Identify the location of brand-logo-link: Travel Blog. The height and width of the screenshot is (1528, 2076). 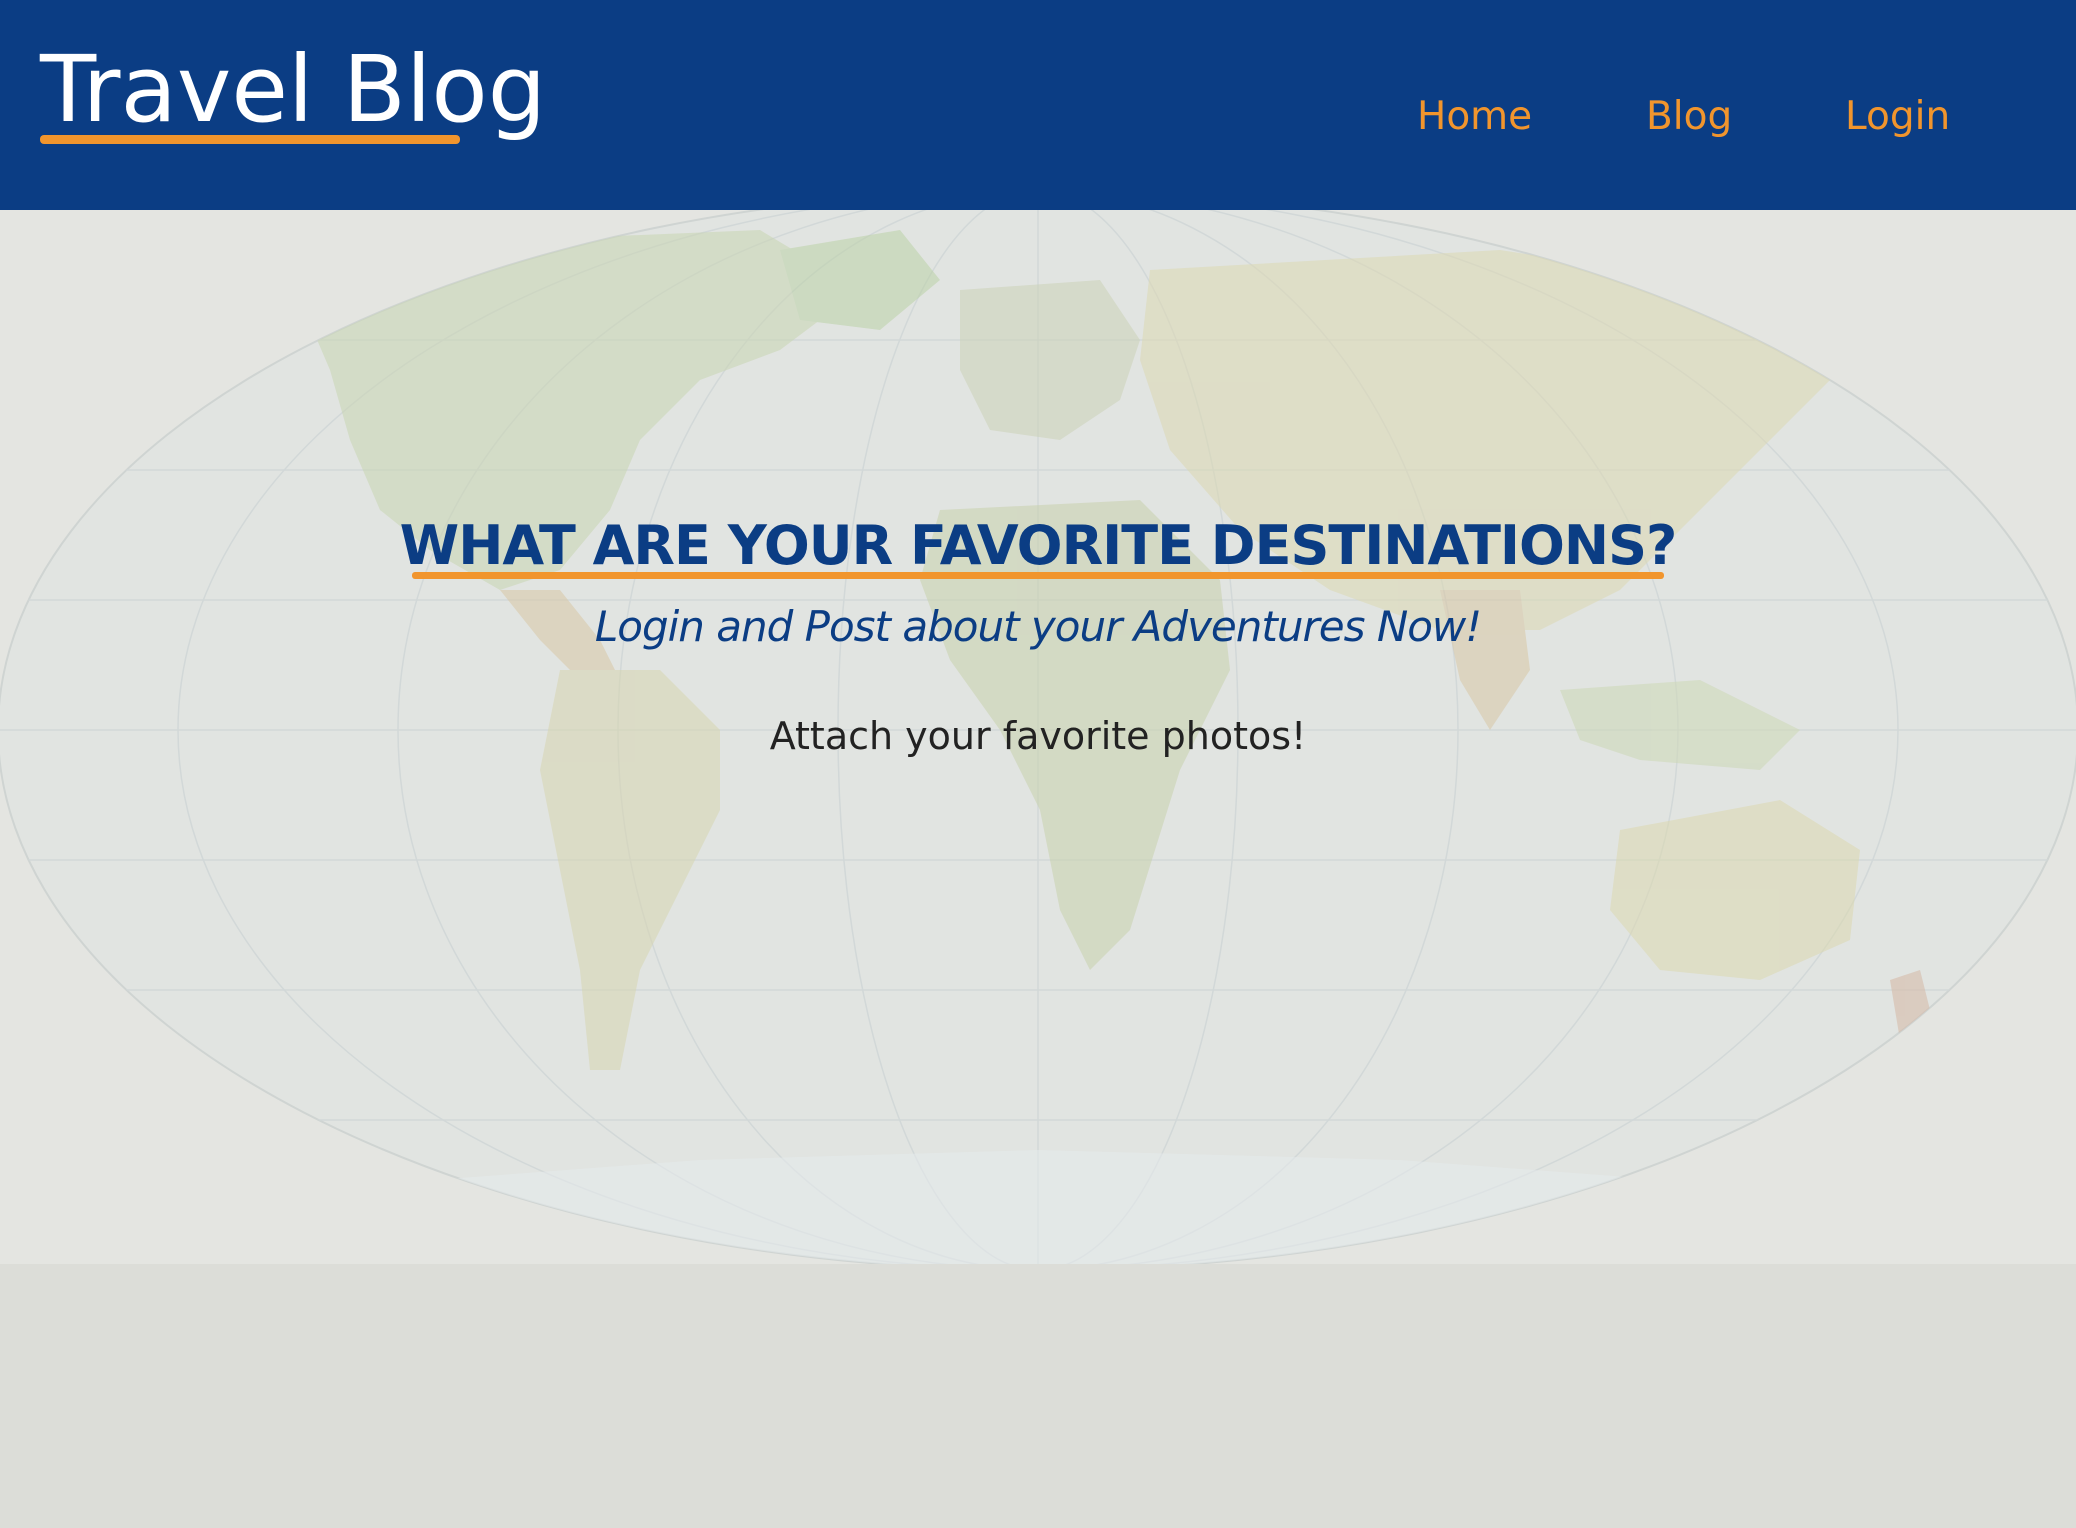
(293, 90).